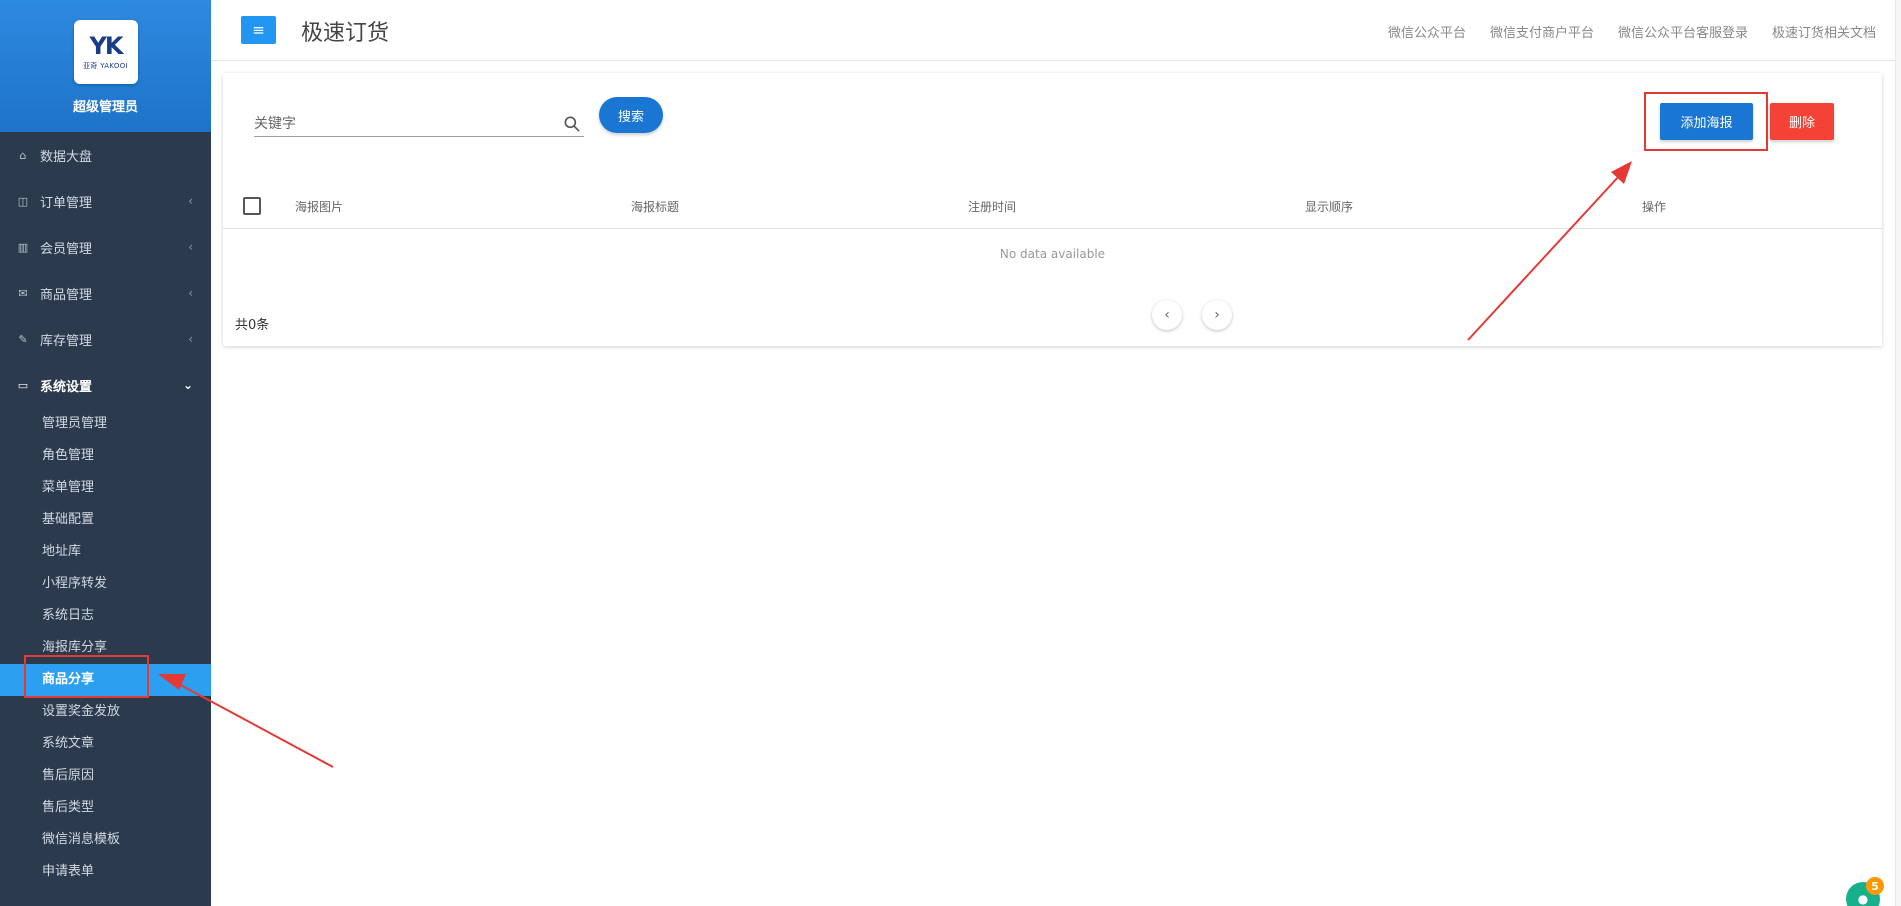 Image resolution: width=1901 pixels, height=906 pixels. I want to click on link-wechat-customer-service: 微信公众平台客服登录, so click(1683, 31).